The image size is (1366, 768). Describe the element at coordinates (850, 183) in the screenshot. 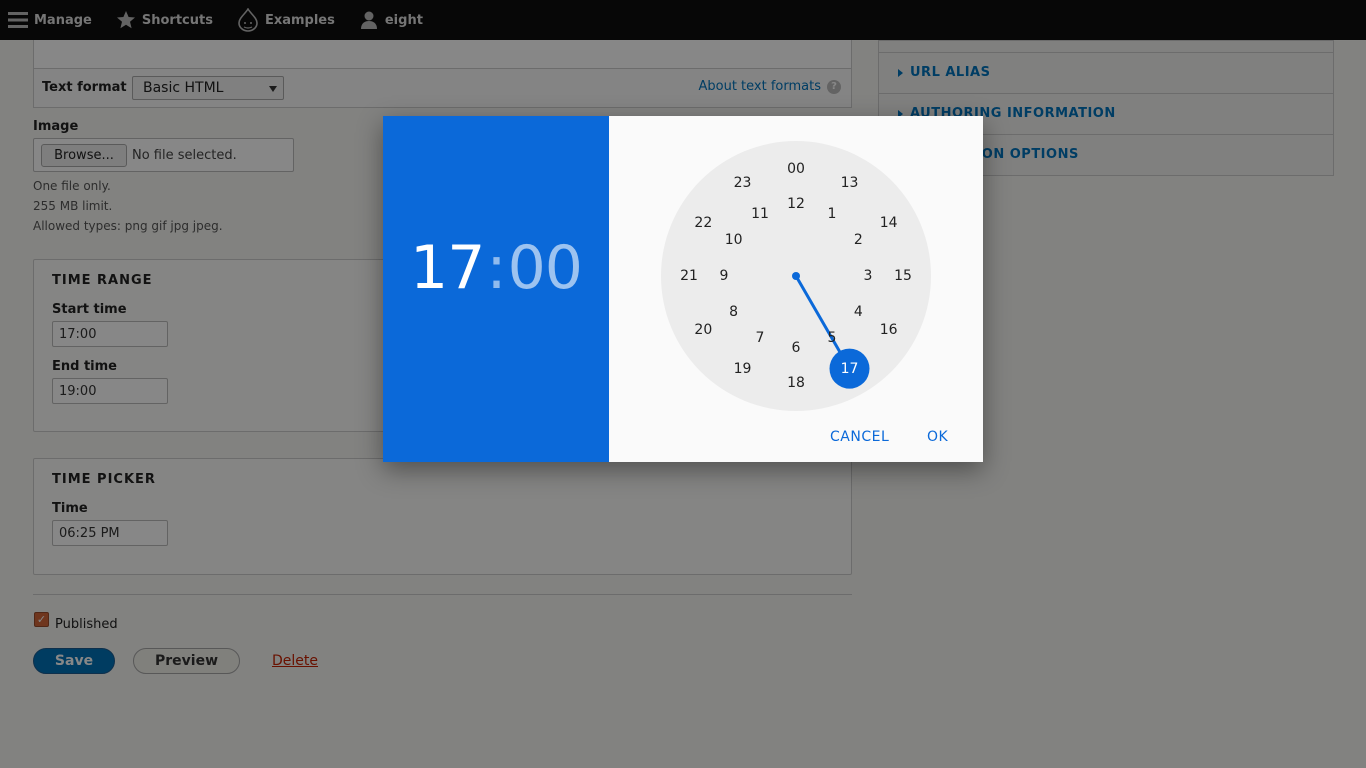

I see `clock-hour-outer-13: 13` at that location.